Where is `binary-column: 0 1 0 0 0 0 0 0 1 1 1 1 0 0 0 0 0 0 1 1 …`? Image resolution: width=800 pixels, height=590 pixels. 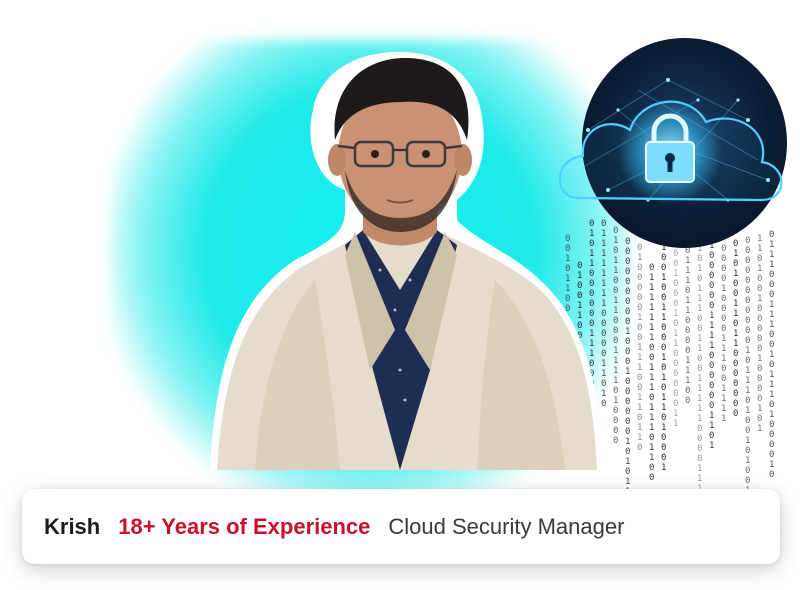 binary-column: 0 1 0 0 0 0 0 0 1 1 1 1 0 0 0 0 0 0 1 1 … is located at coordinates (712, 341).